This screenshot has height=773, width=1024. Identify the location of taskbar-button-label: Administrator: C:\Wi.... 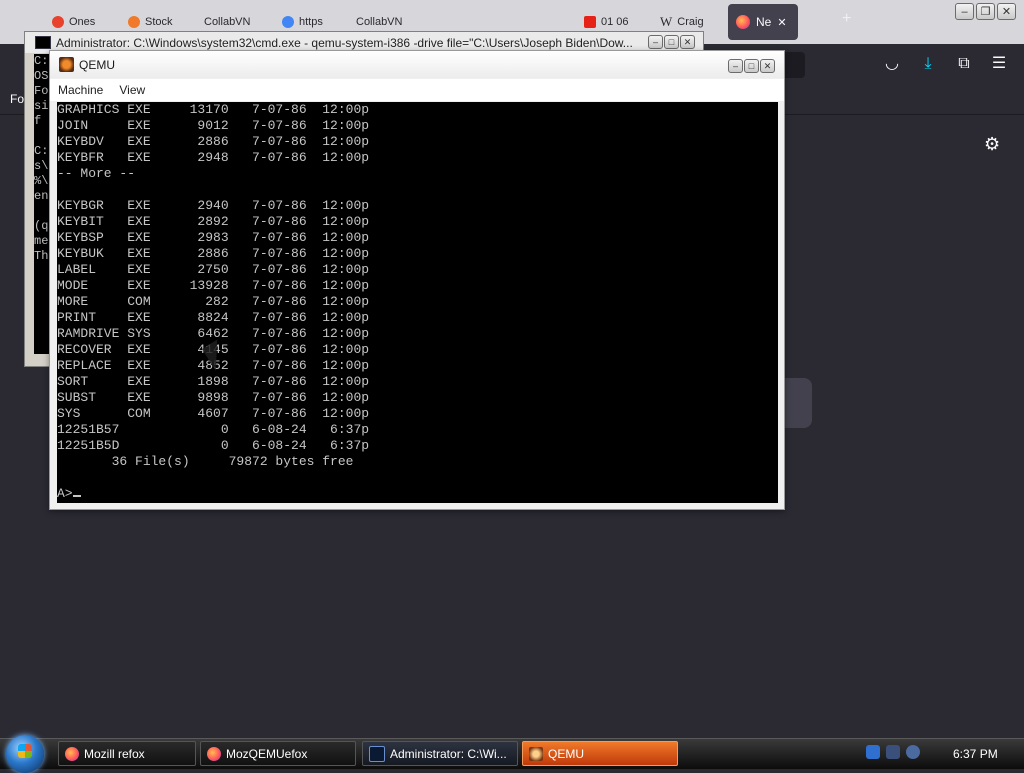
(448, 753).